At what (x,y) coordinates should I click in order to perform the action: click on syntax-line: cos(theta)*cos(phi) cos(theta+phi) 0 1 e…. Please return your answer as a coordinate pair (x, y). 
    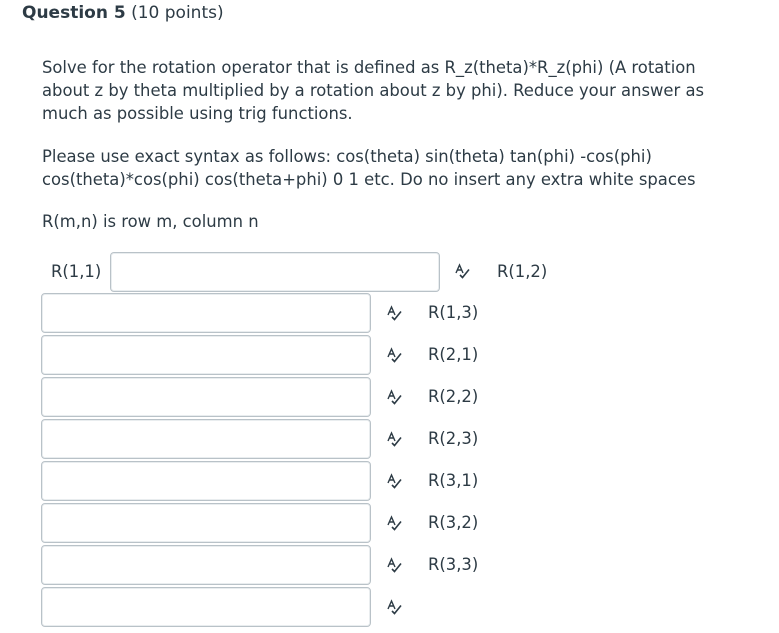
    Looking at the image, I should click on (369, 179).